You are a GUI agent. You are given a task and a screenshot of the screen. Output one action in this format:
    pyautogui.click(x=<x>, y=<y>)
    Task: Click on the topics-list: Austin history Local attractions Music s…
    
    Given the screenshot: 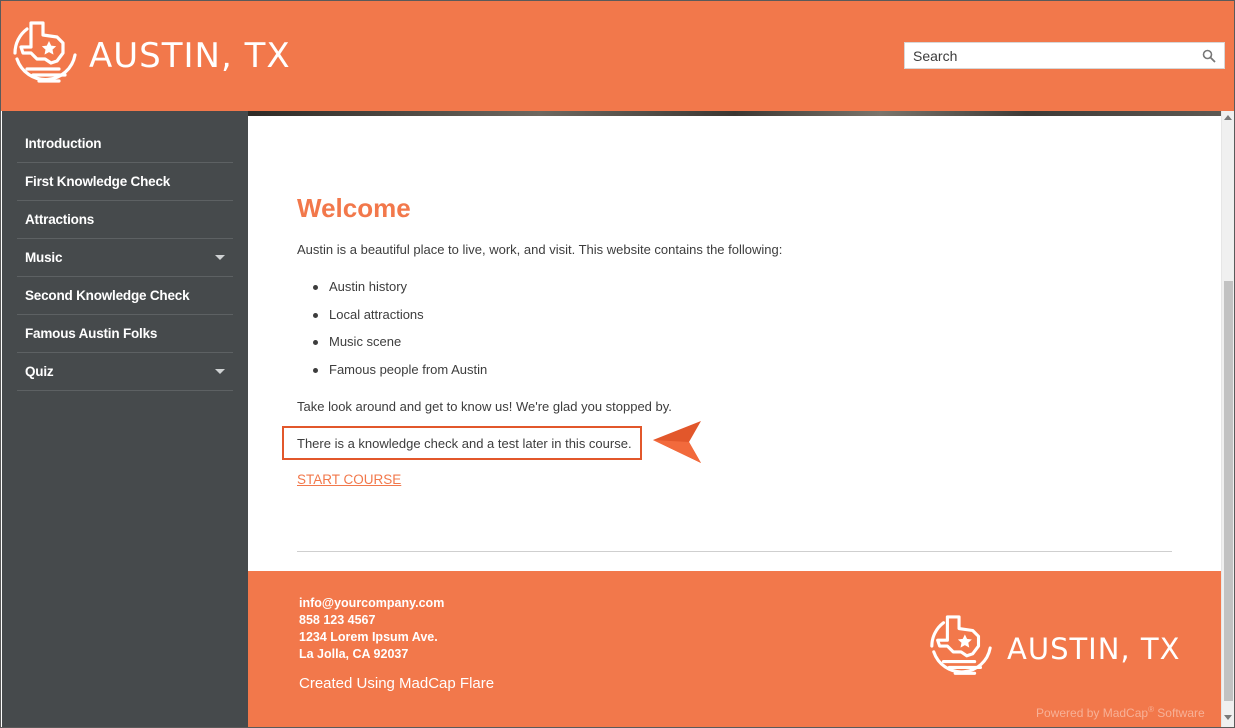 What is the action you would take?
    pyautogui.click(x=392, y=331)
    